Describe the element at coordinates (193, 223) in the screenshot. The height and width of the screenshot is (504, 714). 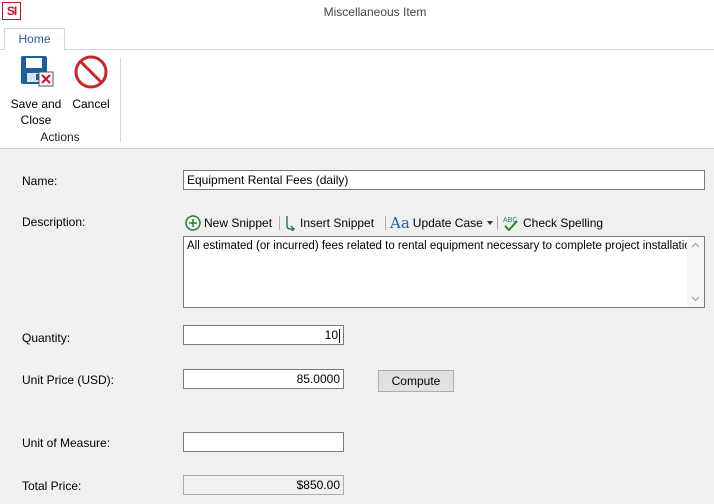
I see `plus-circle-icon` at that location.